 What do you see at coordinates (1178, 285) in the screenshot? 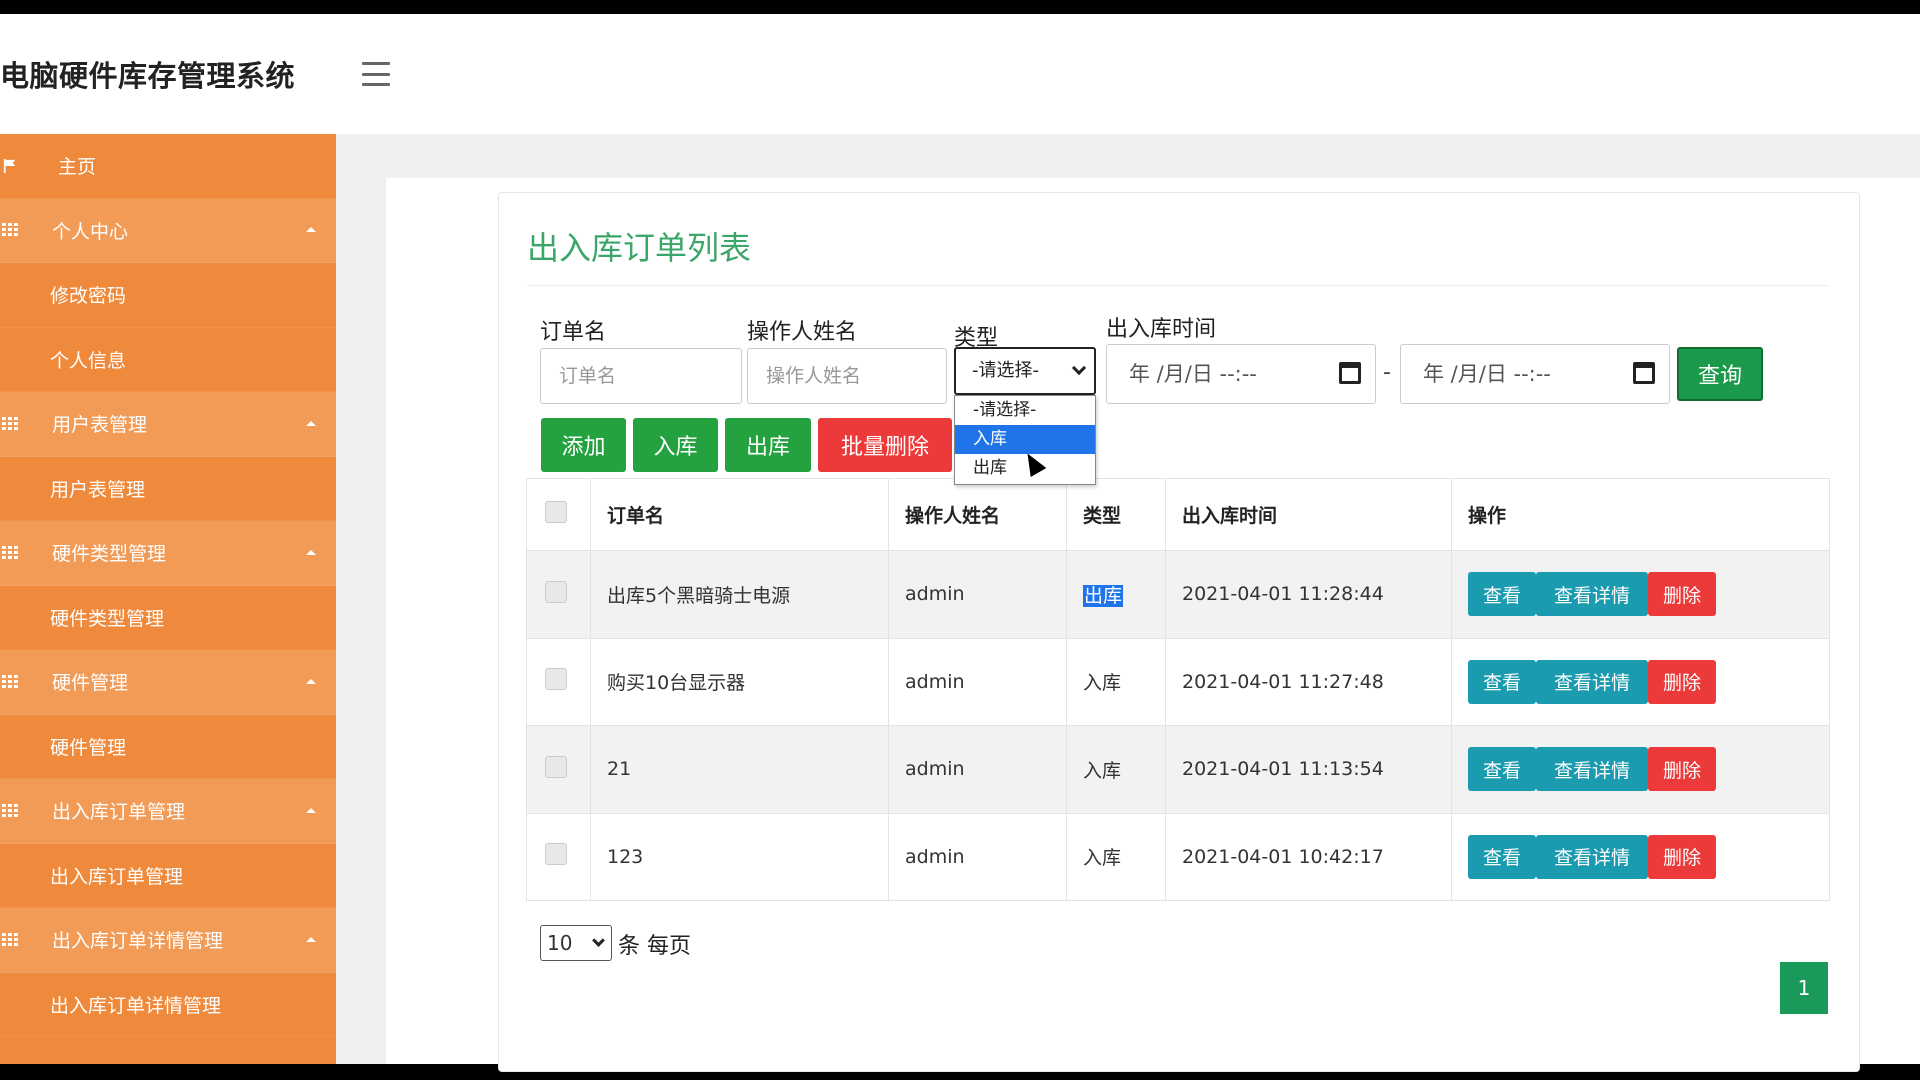
I see `divider` at bounding box center [1178, 285].